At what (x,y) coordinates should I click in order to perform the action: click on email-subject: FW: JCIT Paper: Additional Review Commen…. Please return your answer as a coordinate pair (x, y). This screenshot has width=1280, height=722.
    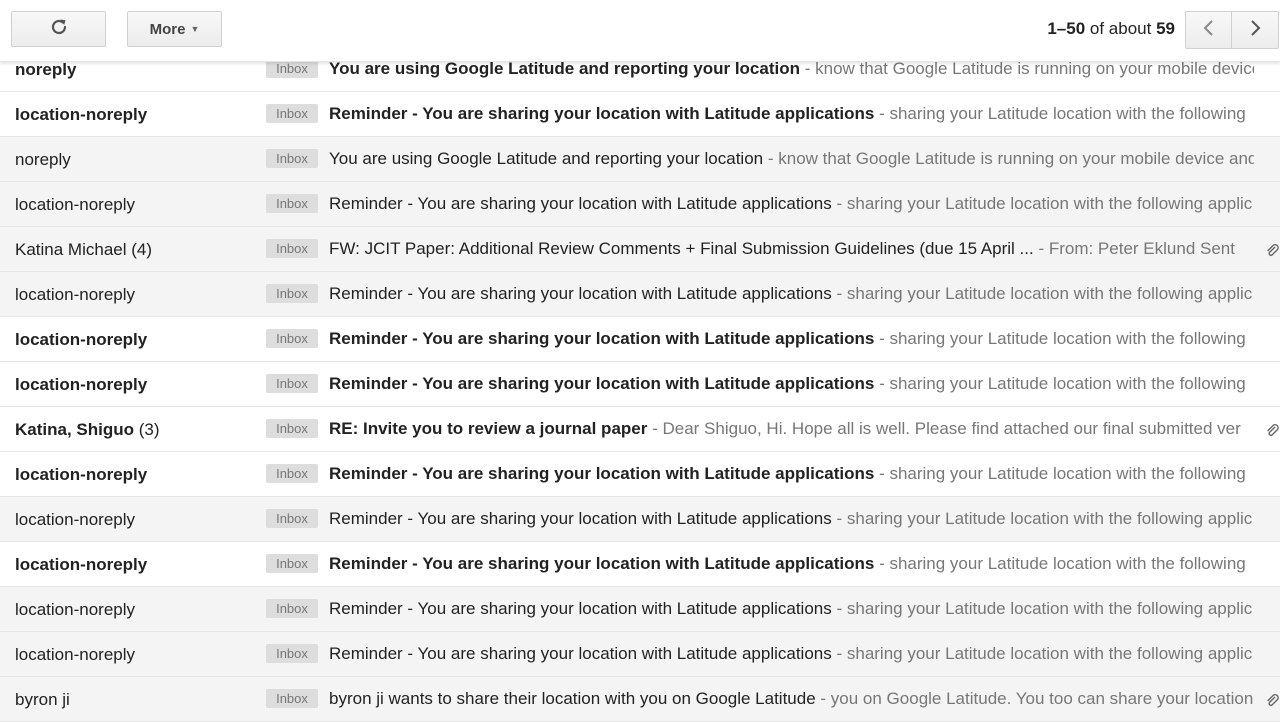
    Looking at the image, I should click on (681, 248).